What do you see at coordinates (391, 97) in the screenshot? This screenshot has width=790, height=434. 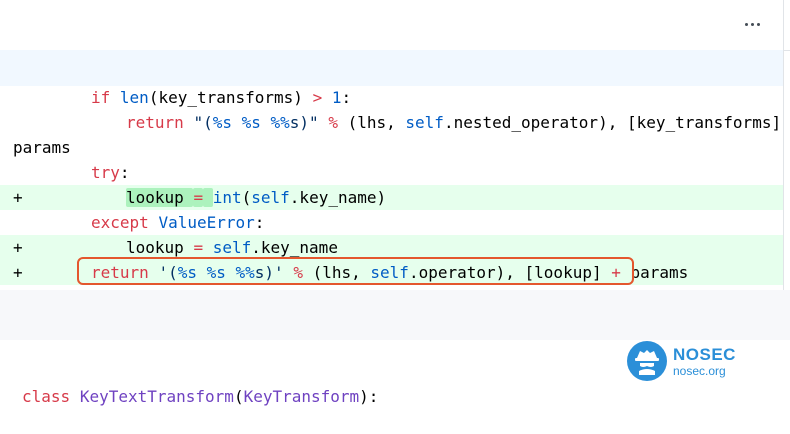 I see `code-line: if len(key_transforms) > 1:` at bounding box center [391, 97].